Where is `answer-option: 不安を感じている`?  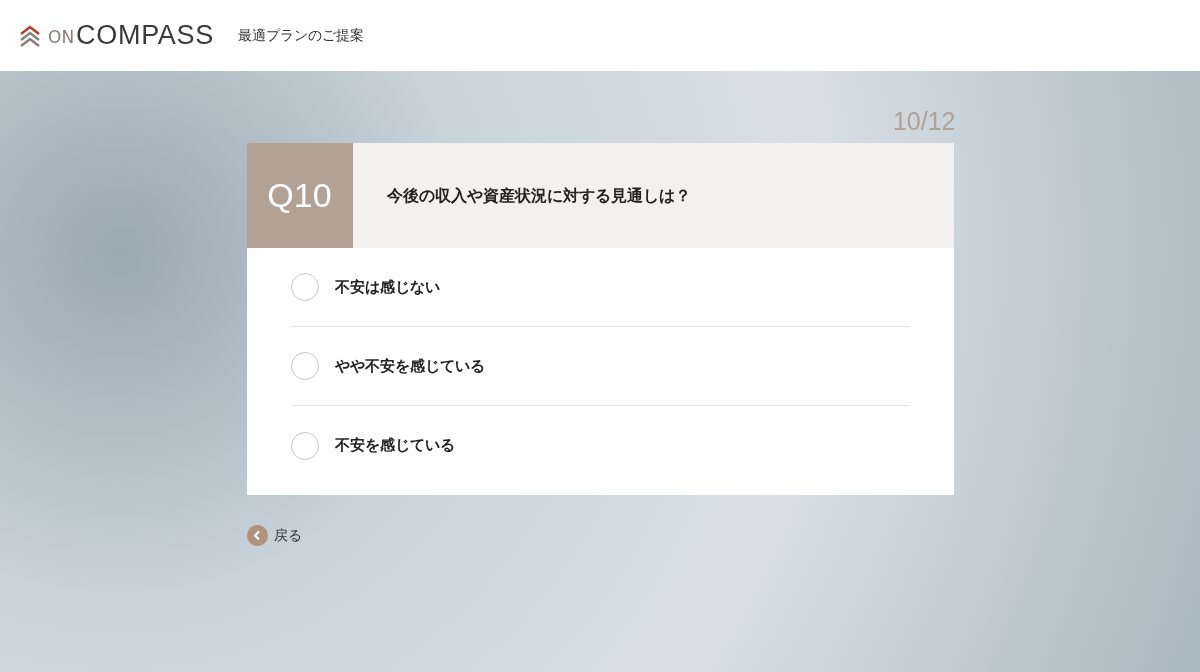
answer-option: 不安を感じている is located at coordinates (600, 445).